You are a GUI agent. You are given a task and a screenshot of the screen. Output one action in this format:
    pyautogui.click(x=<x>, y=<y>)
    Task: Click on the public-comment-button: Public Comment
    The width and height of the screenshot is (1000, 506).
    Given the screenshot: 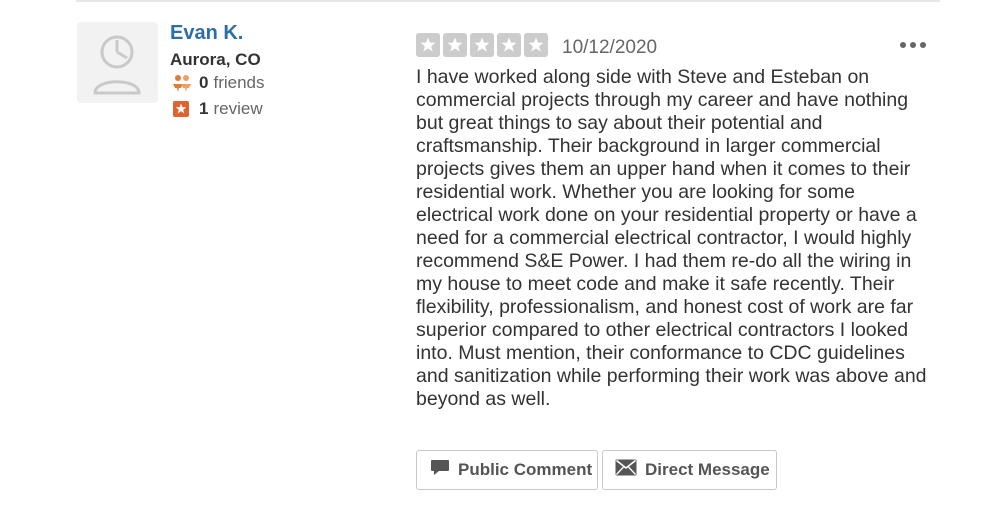 What is the action you would take?
    pyautogui.click(x=507, y=470)
    